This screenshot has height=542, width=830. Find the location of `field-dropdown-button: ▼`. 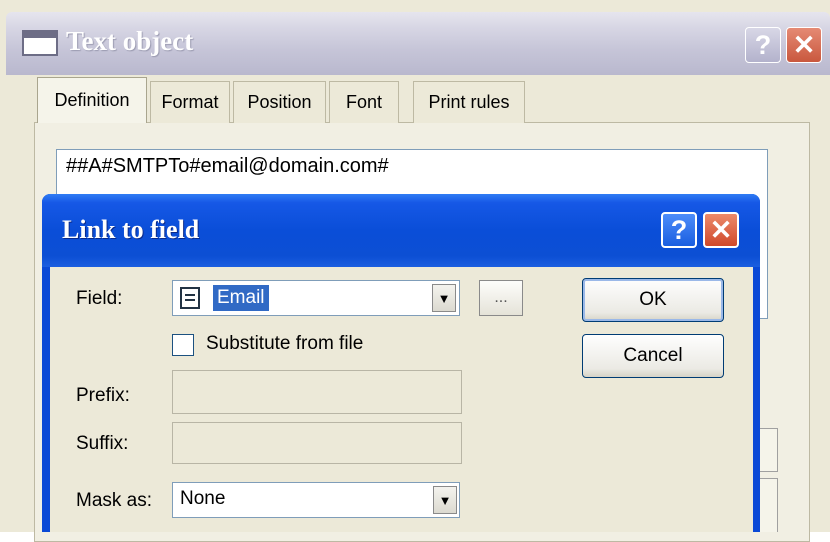

field-dropdown-button: ▼ is located at coordinates (444, 298).